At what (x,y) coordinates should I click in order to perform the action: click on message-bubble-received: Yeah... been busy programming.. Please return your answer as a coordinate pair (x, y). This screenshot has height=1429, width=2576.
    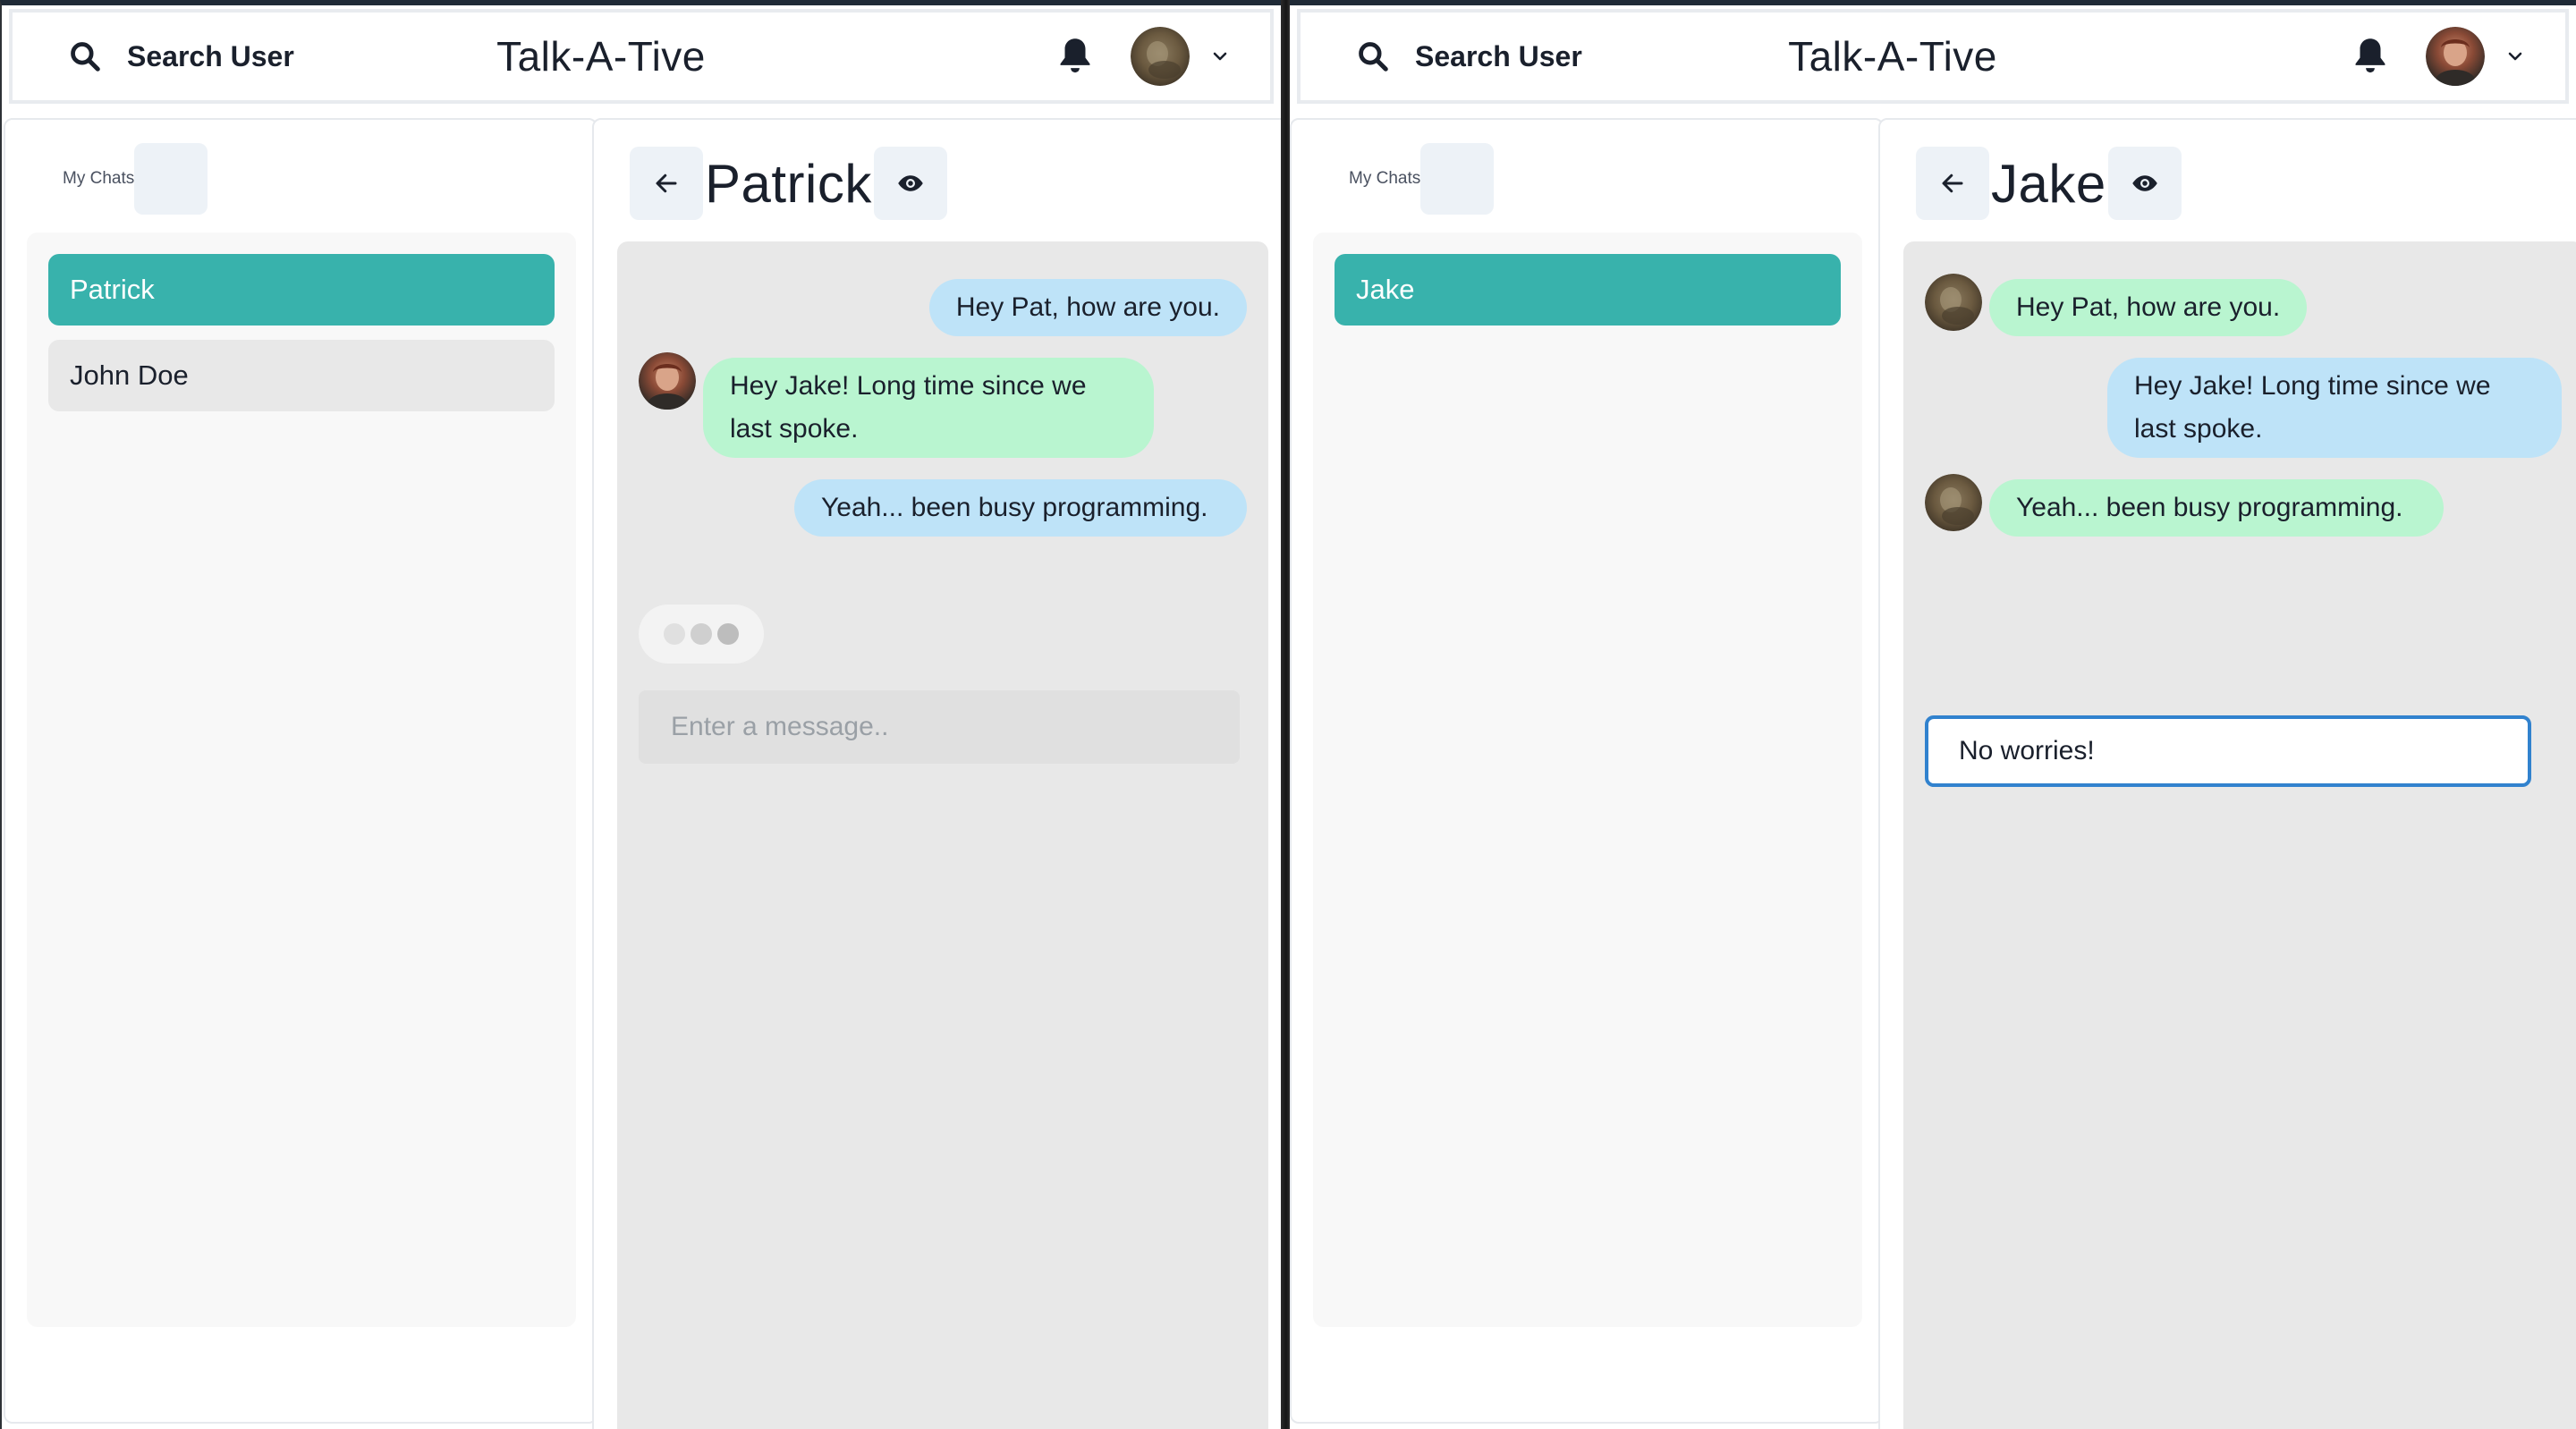
    Looking at the image, I should click on (2216, 508).